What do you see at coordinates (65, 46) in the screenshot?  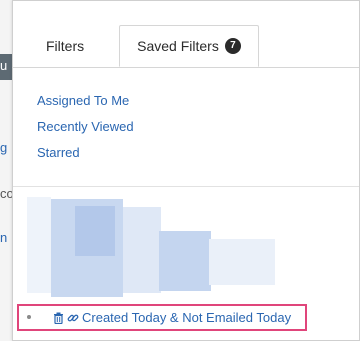 I see `tab-filters: Filters` at bounding box center [65, 46].